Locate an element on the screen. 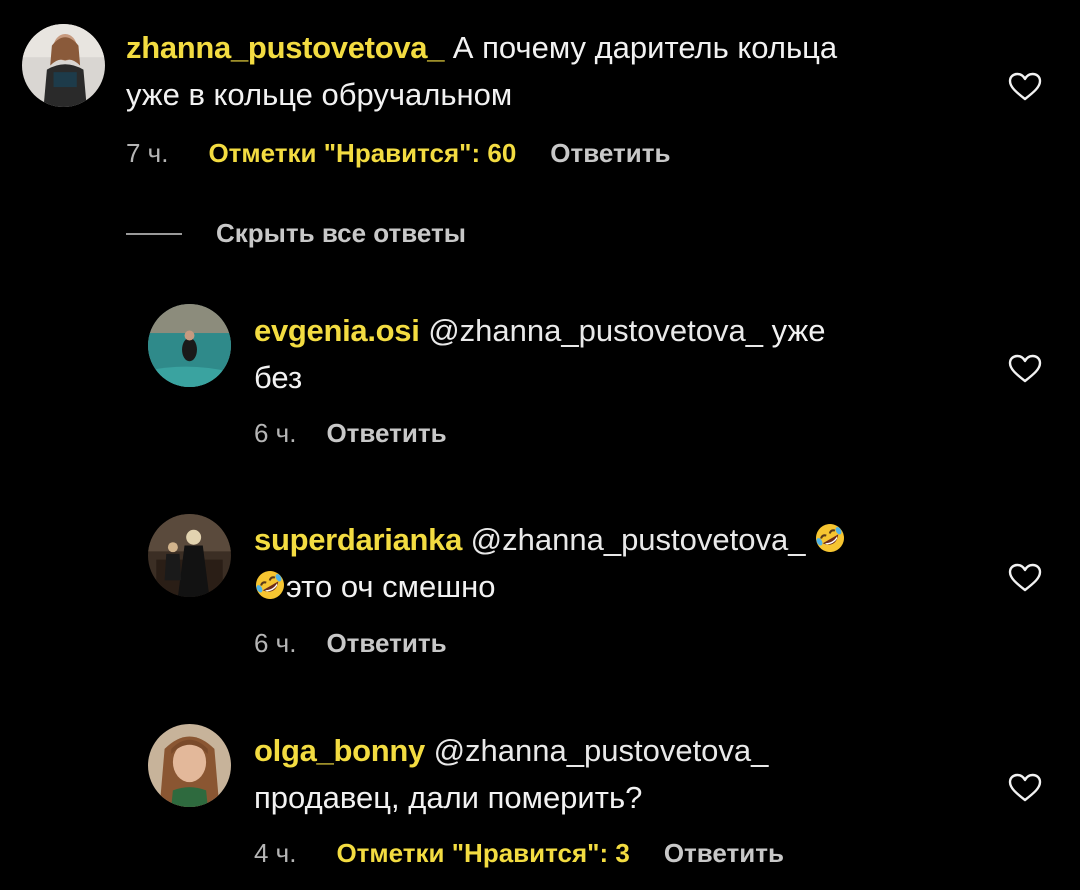 The height and width of the screenshot is (890, 1080). reply-time: 4 ч. is located at coordinates (275, 853).